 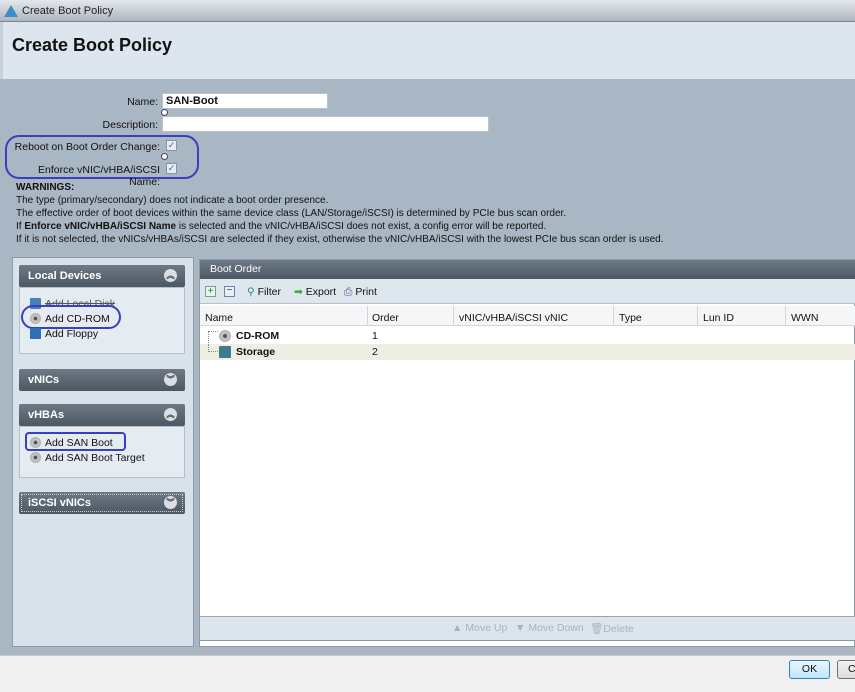 What do you see at coordinates (385, 318) in the screenshot?
I see `column-header: Order` at bounding box center [385, 318].